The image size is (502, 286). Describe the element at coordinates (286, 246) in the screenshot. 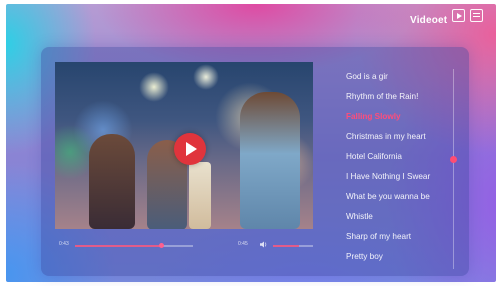

I see `volume-fill` at that location.